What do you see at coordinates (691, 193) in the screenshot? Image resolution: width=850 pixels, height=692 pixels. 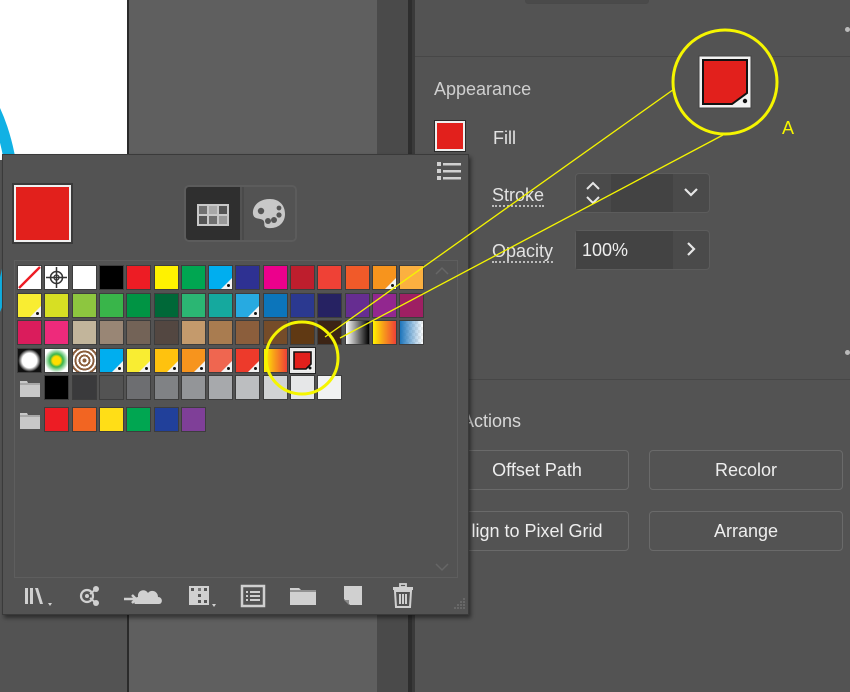 I see `stroke-dropdown-button` at bounding box center [691, 193].